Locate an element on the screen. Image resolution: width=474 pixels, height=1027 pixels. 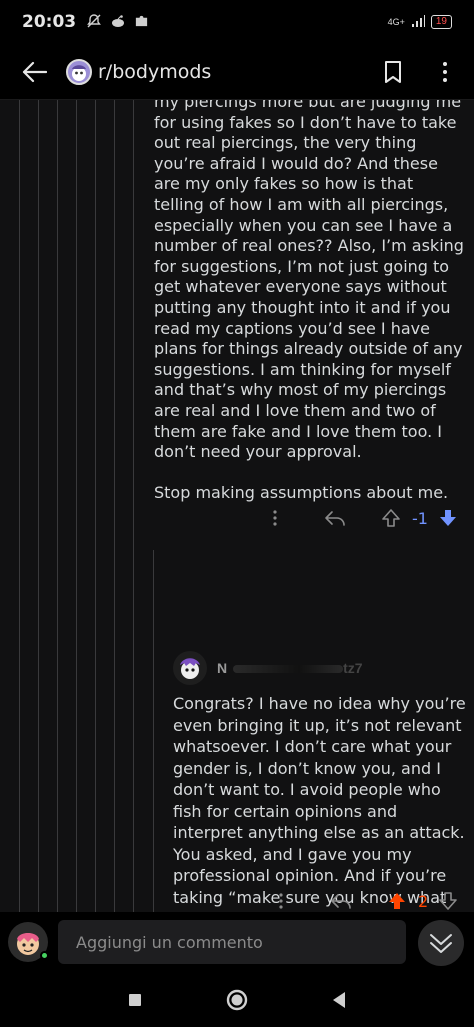
compose-bar: Aggiungi un commento is located at coordinates (237, 942).